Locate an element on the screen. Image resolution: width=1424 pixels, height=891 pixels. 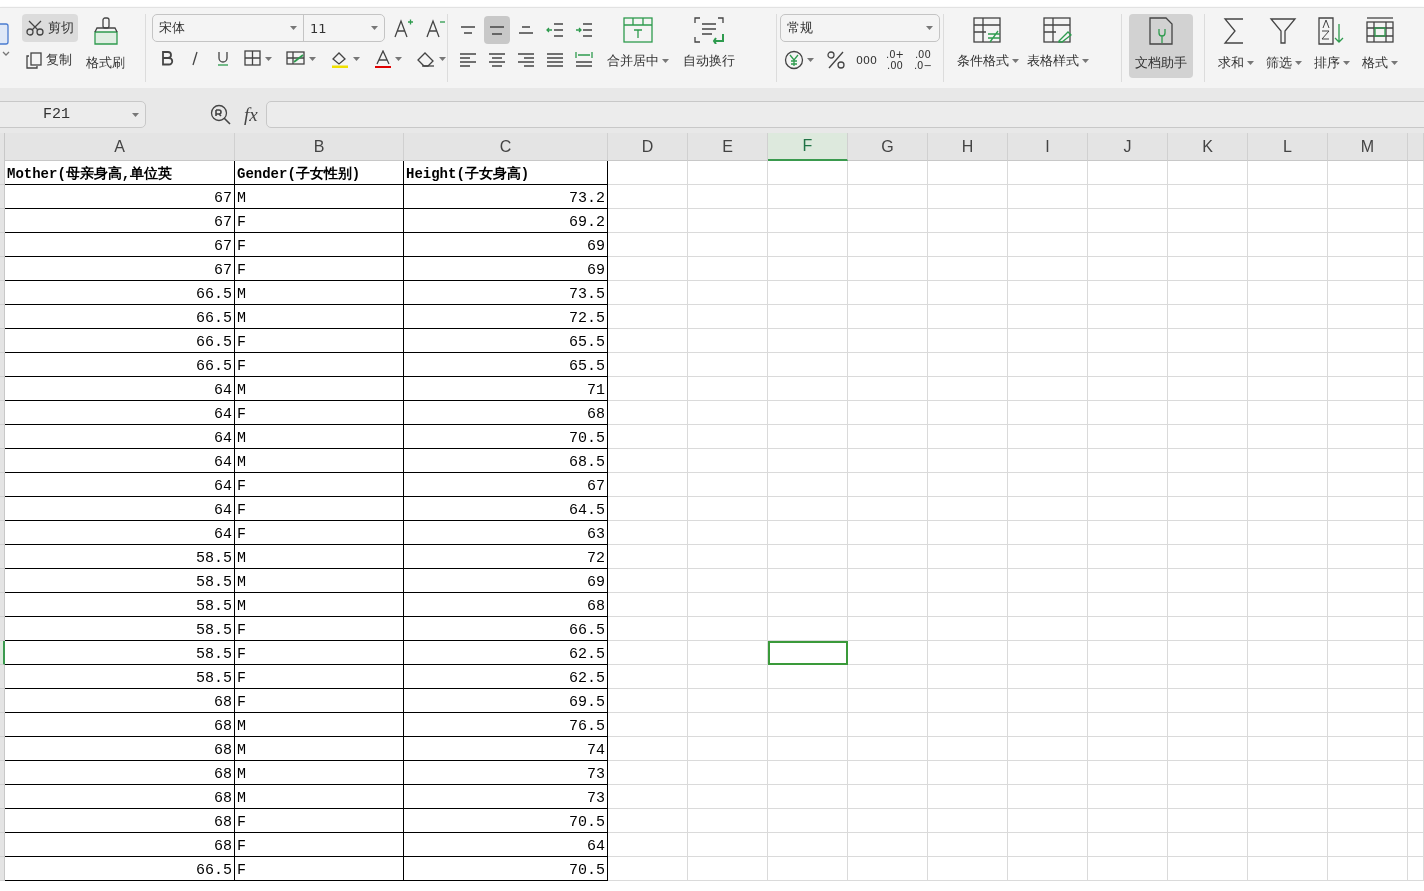
scissors-icon is located at coordinates (35, 28).